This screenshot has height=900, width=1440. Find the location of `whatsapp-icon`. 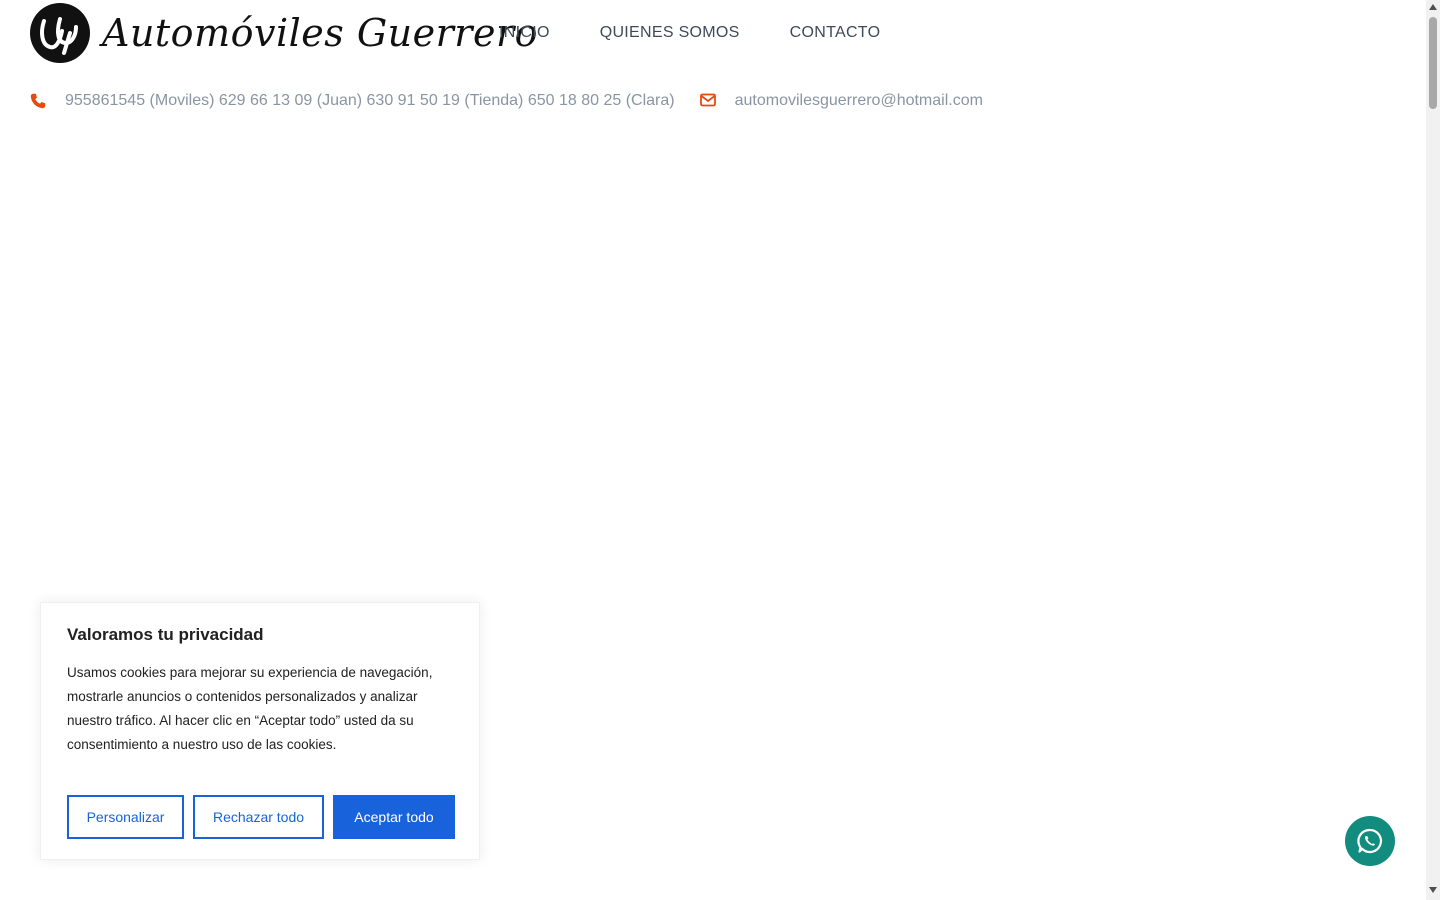

whatsapp-icon is located at coordinates (1370, 841).